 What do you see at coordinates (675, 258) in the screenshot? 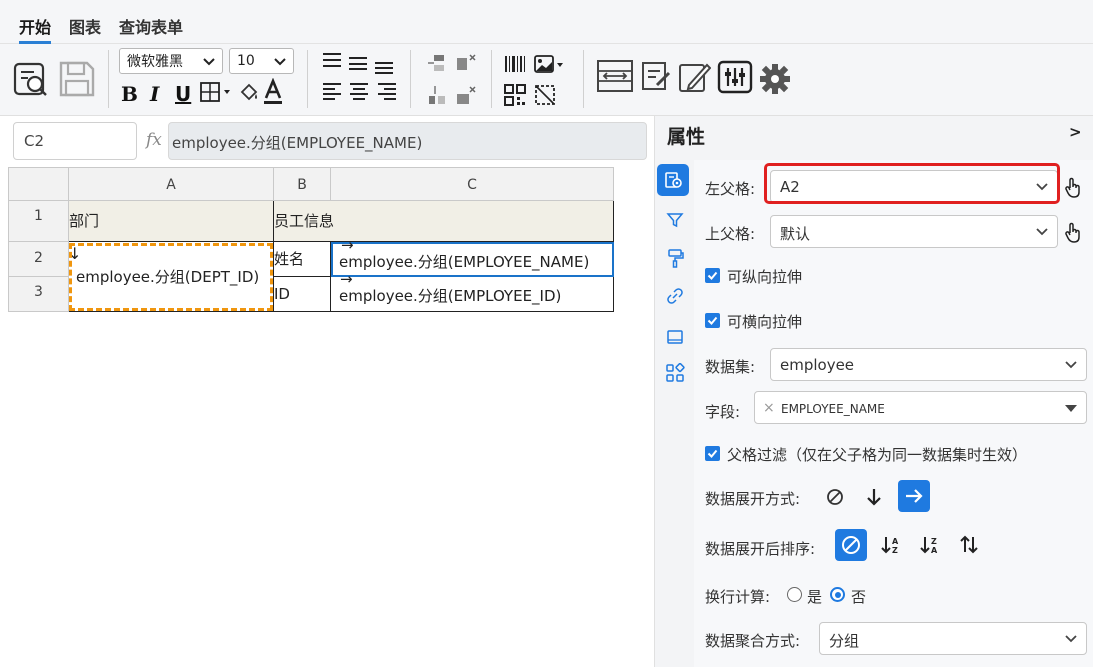
I see `format-brush-icon` at bounding box center [675, 258].